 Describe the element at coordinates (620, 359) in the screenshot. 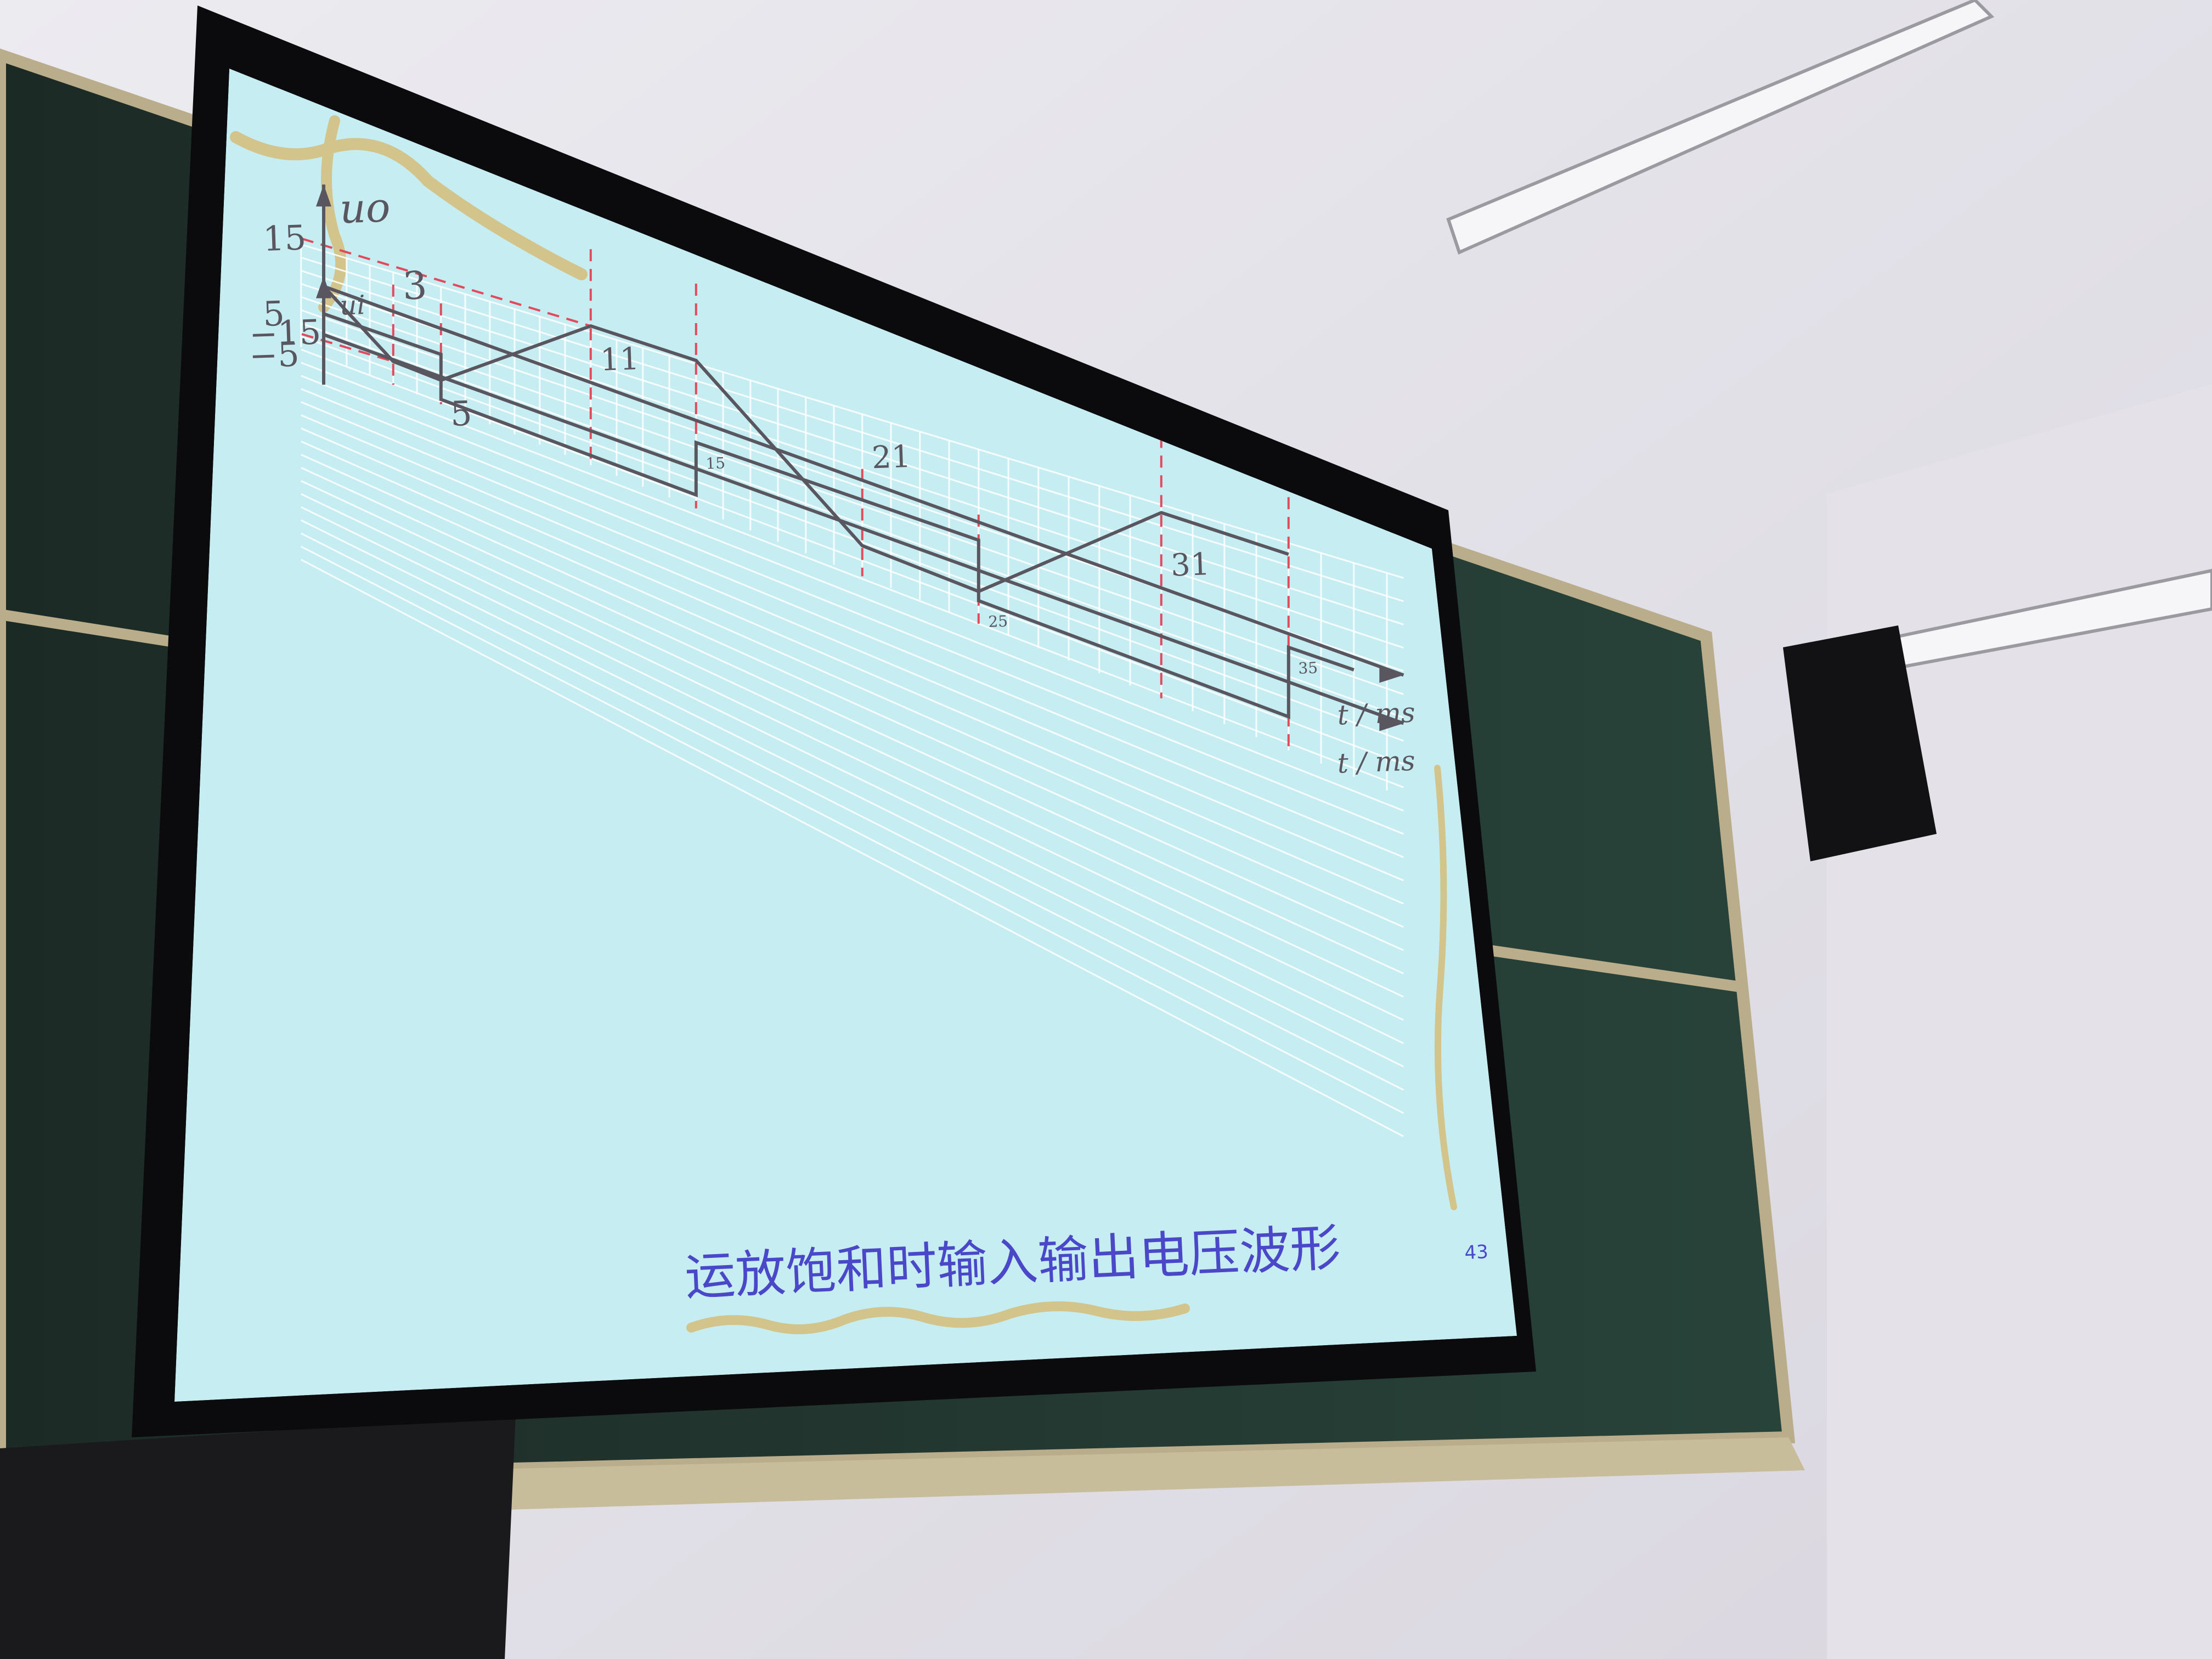

I see `data-label: 11` at that location.